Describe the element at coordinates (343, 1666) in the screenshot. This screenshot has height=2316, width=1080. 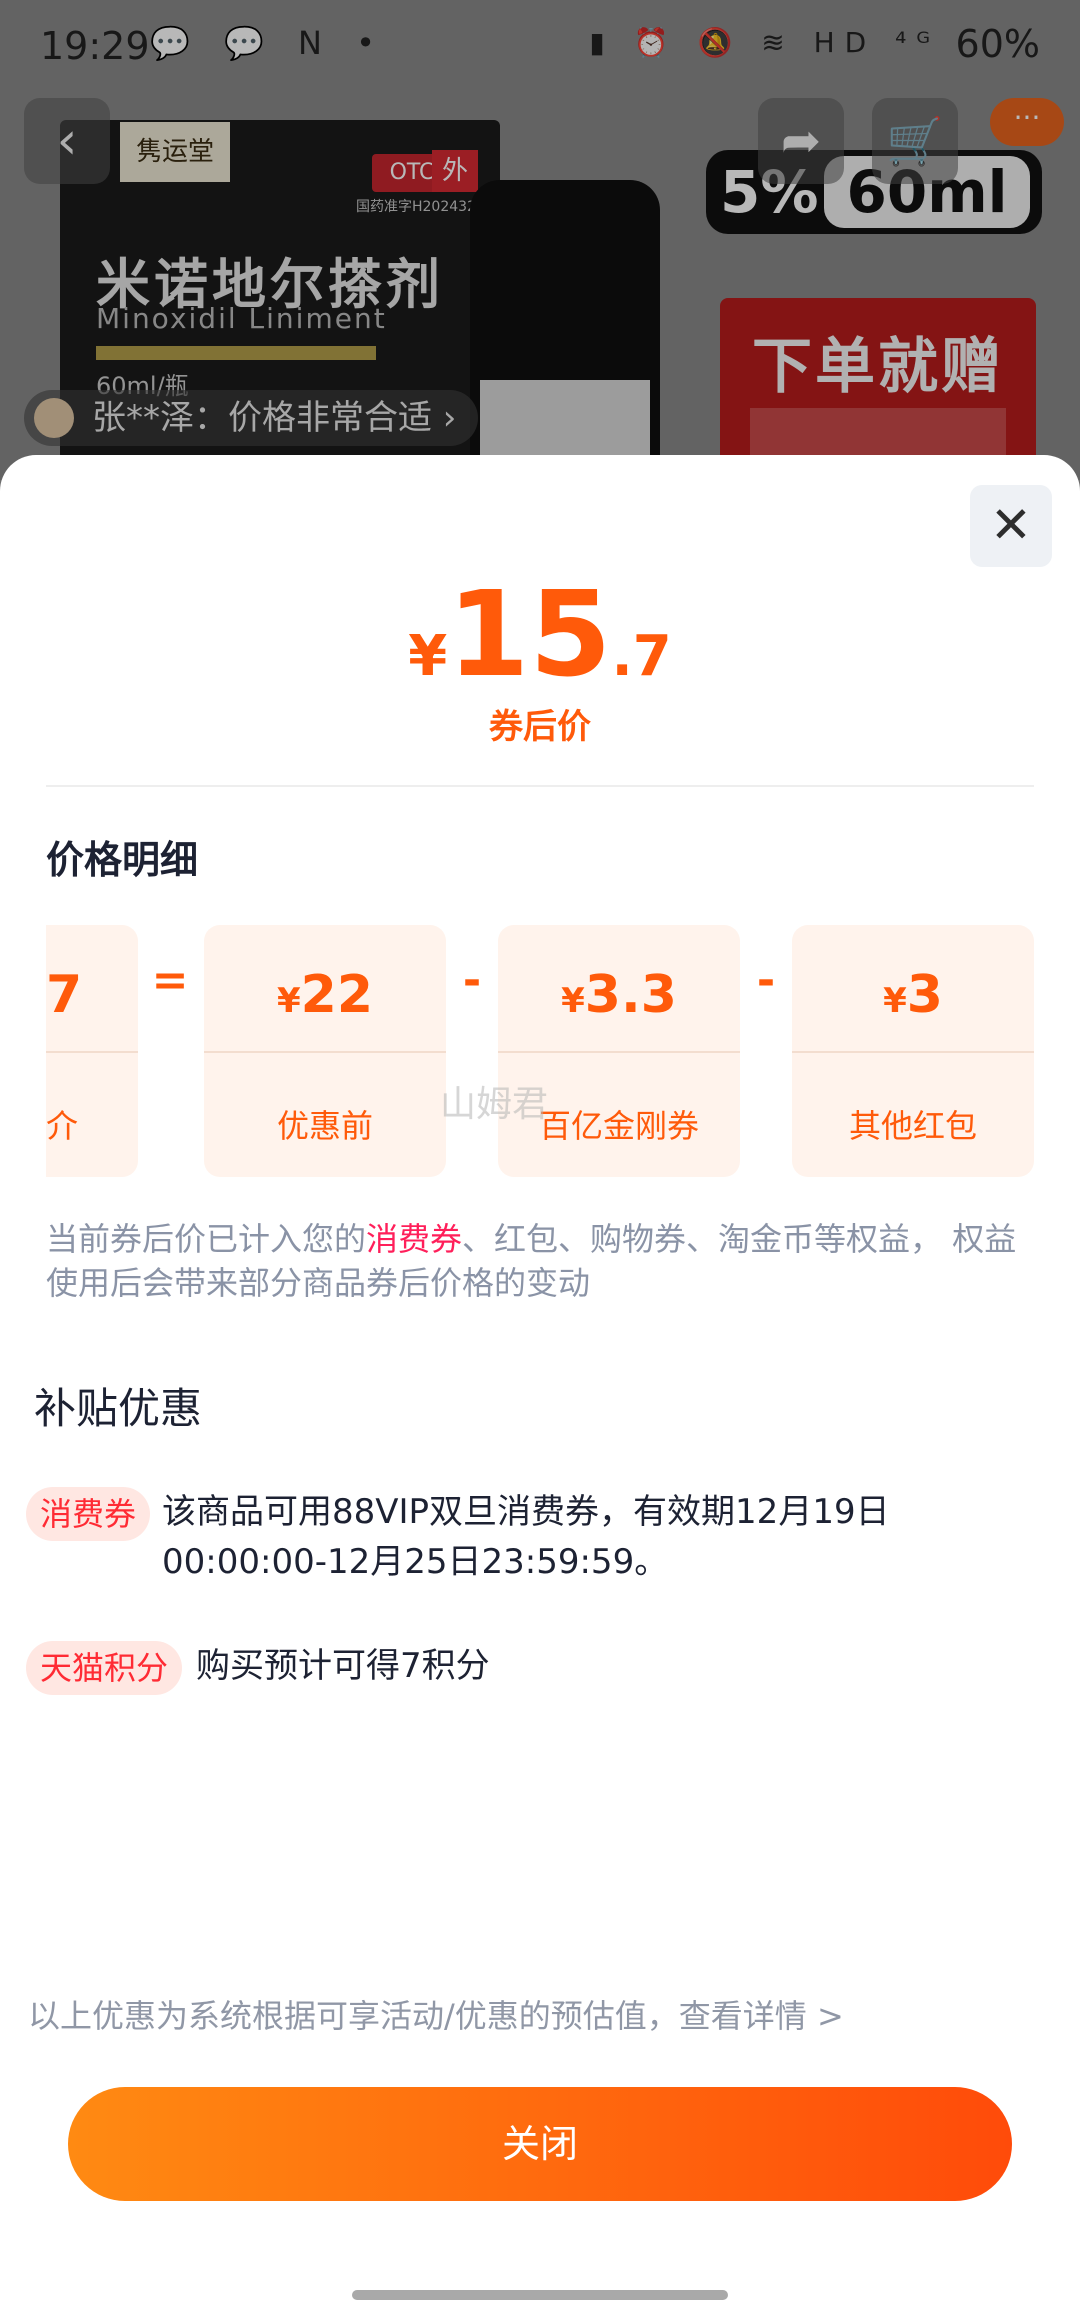
I see `subsidy-text: 购买预计可得7积分` at that location.